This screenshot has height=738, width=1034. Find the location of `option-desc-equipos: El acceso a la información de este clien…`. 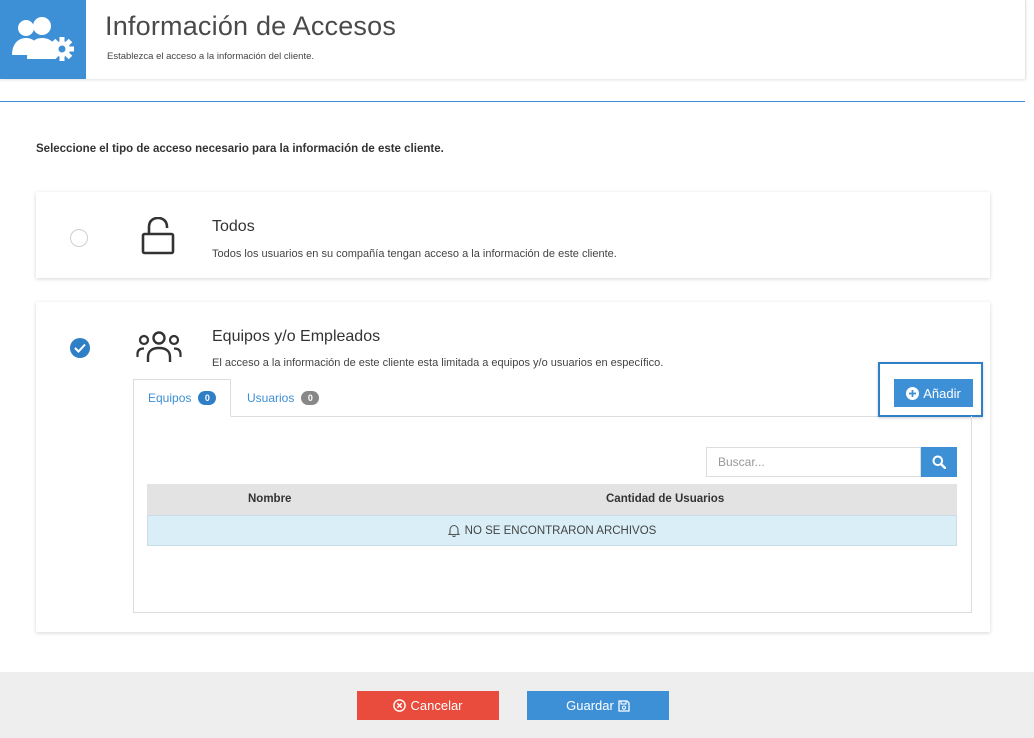

option-desc-equipos: El acceso a la información de este clien… is located at coordinates (438, 363).